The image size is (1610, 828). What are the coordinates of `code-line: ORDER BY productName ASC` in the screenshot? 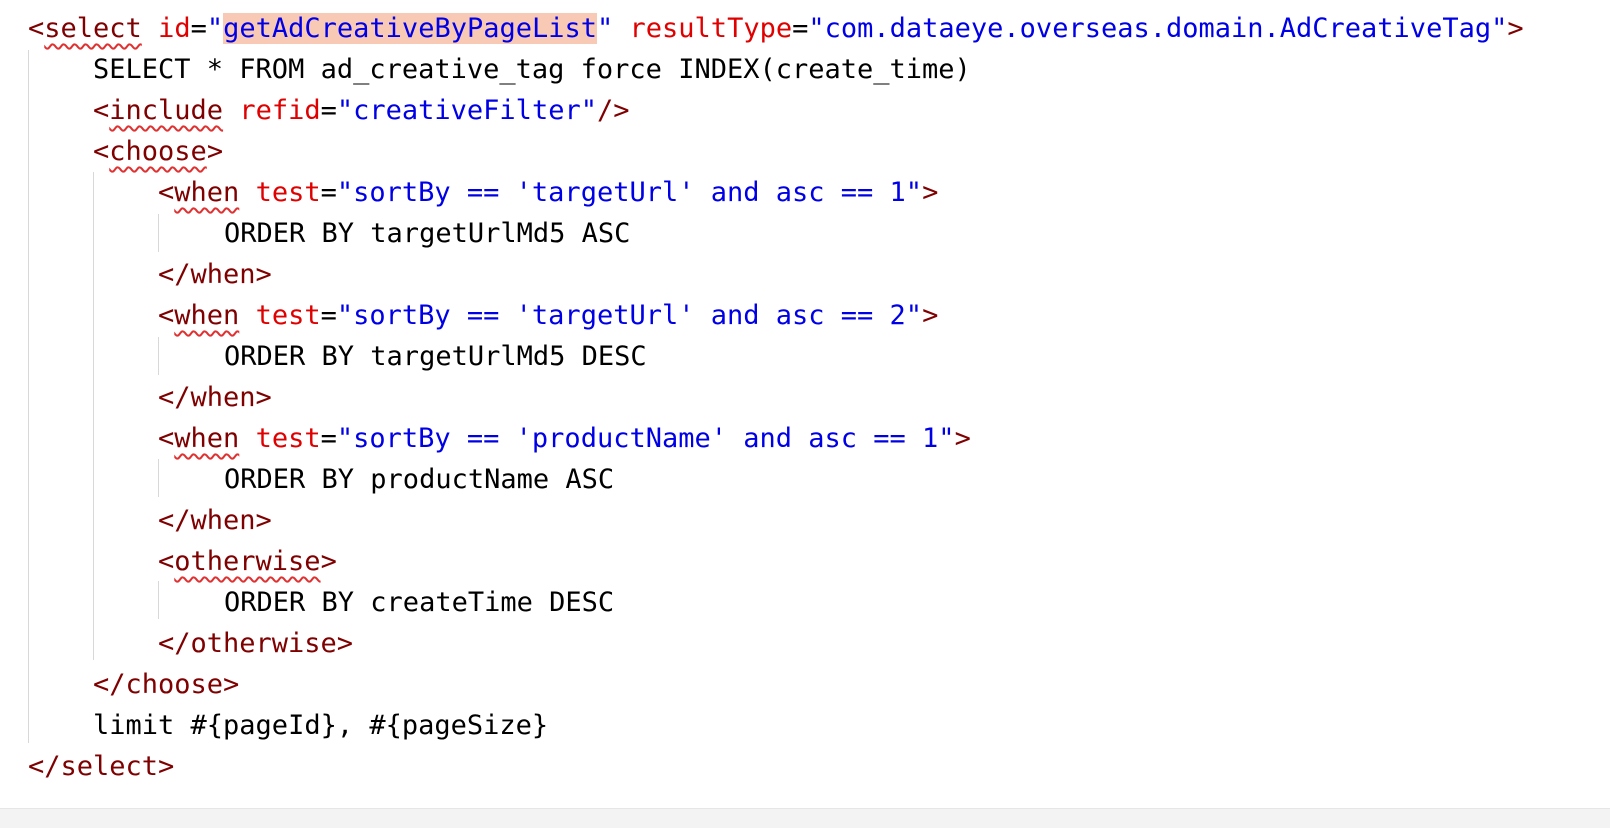 It's located at (776, 479).